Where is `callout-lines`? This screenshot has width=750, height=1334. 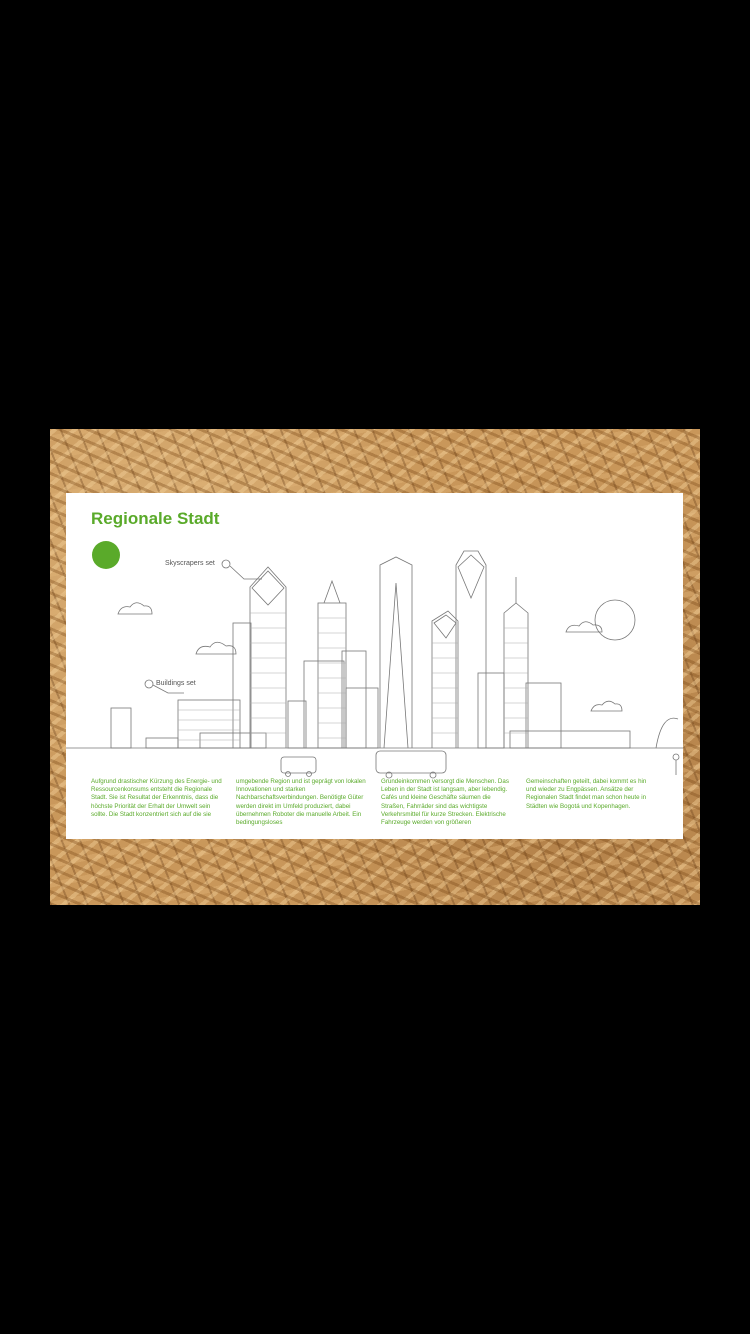
callout-lines is located at coordinates (203, 626).